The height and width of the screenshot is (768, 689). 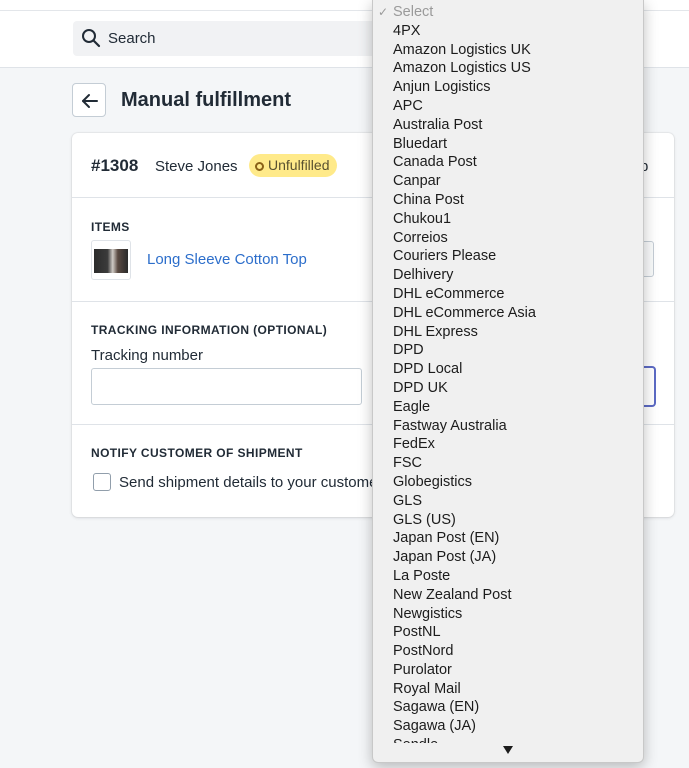 What do you see at coordinates (508, 707) in the screenshot?
I see `carrier-option: Sagawa (EN)` at bounding box center [508, 707].